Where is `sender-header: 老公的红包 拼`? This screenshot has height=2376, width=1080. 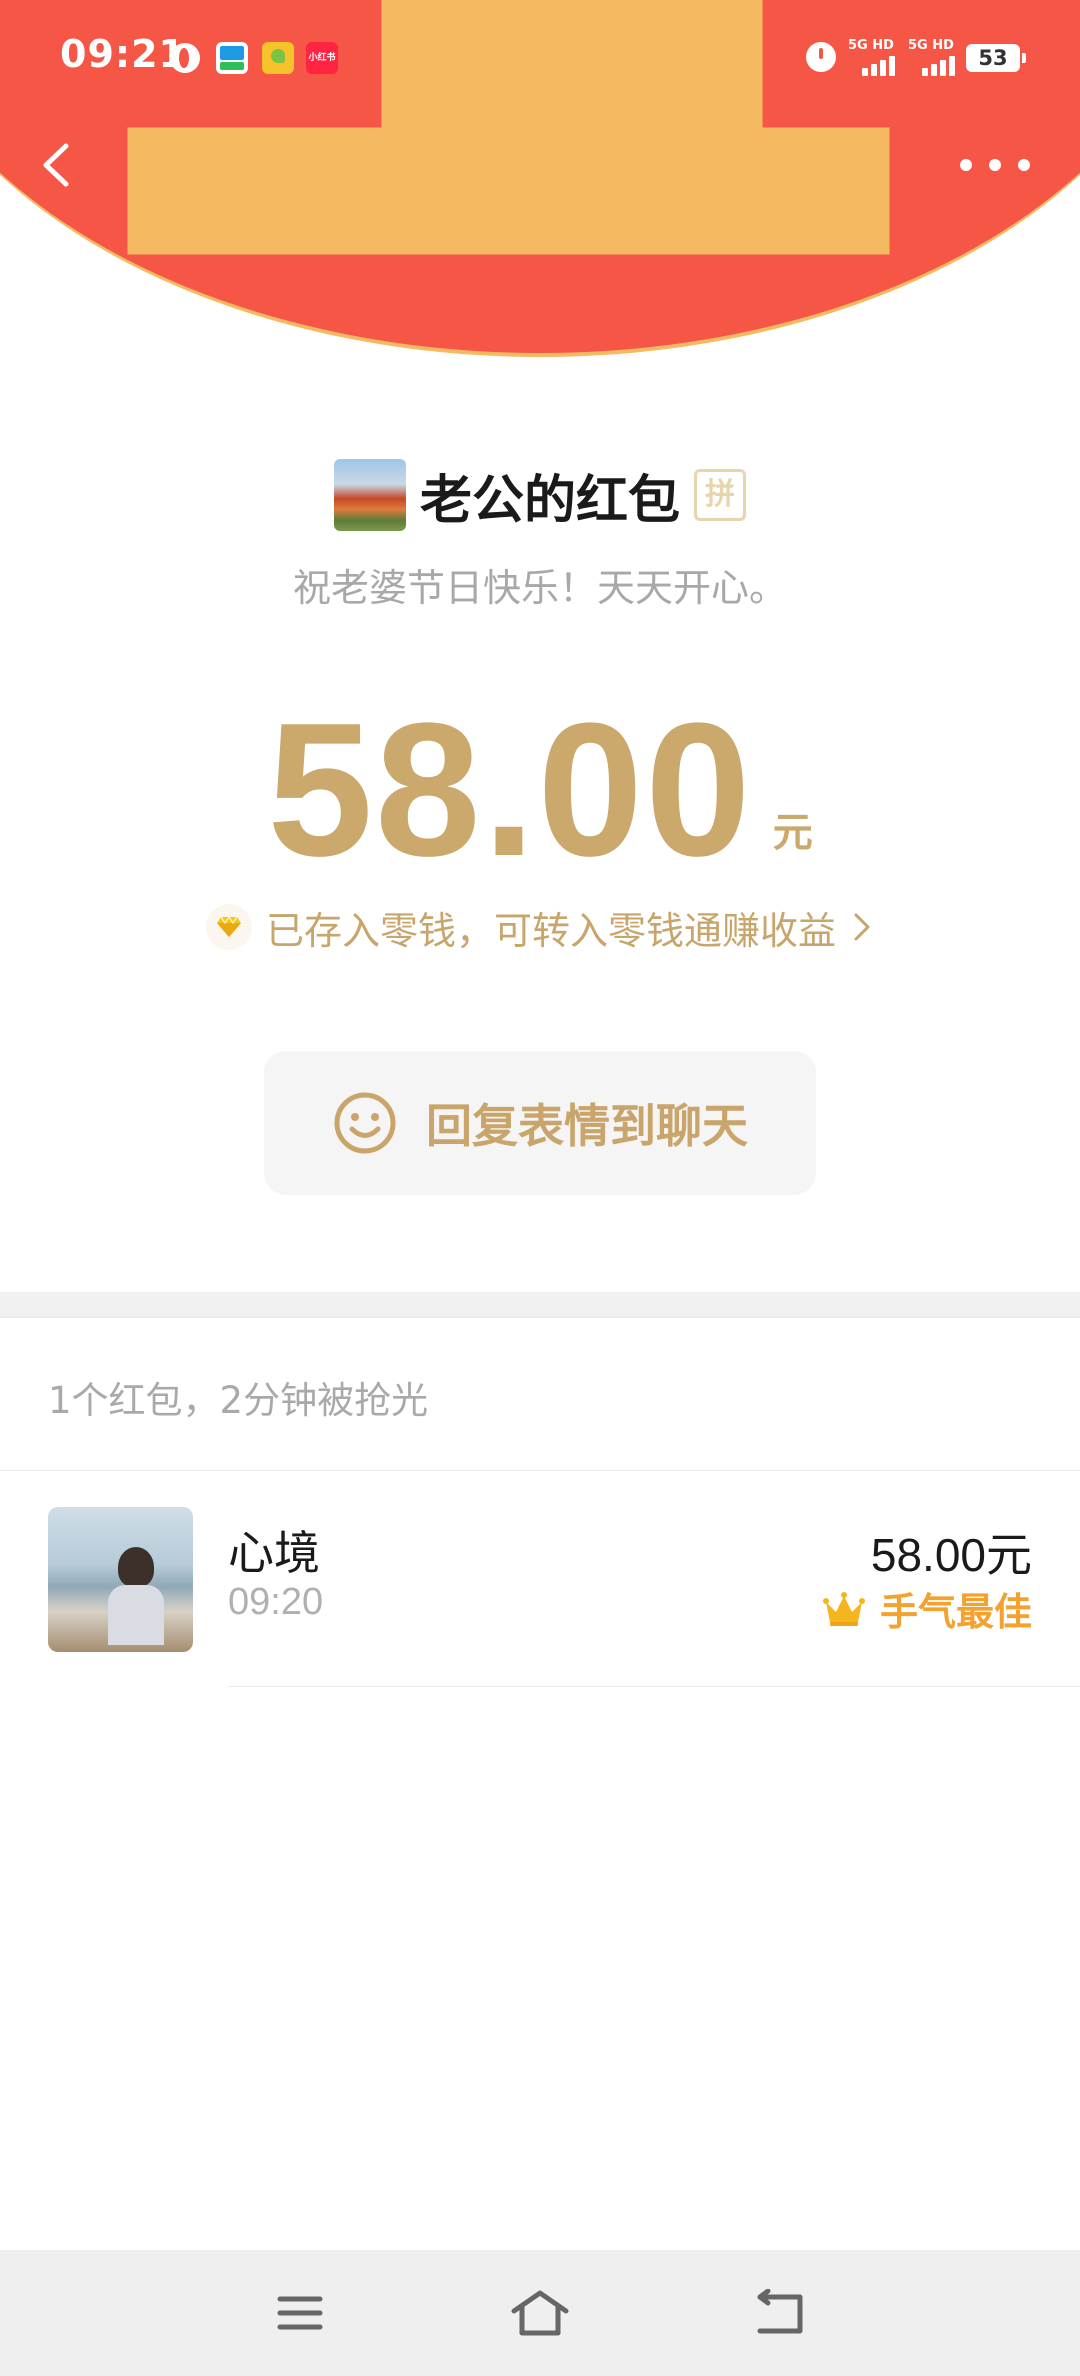 sender-header: 老公的红包 拼 is located at coordinates (540, 495).